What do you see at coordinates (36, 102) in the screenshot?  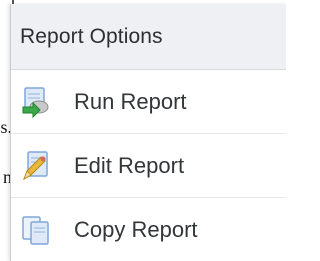 I see `run-report-icon` at bounding box center [36, 102].